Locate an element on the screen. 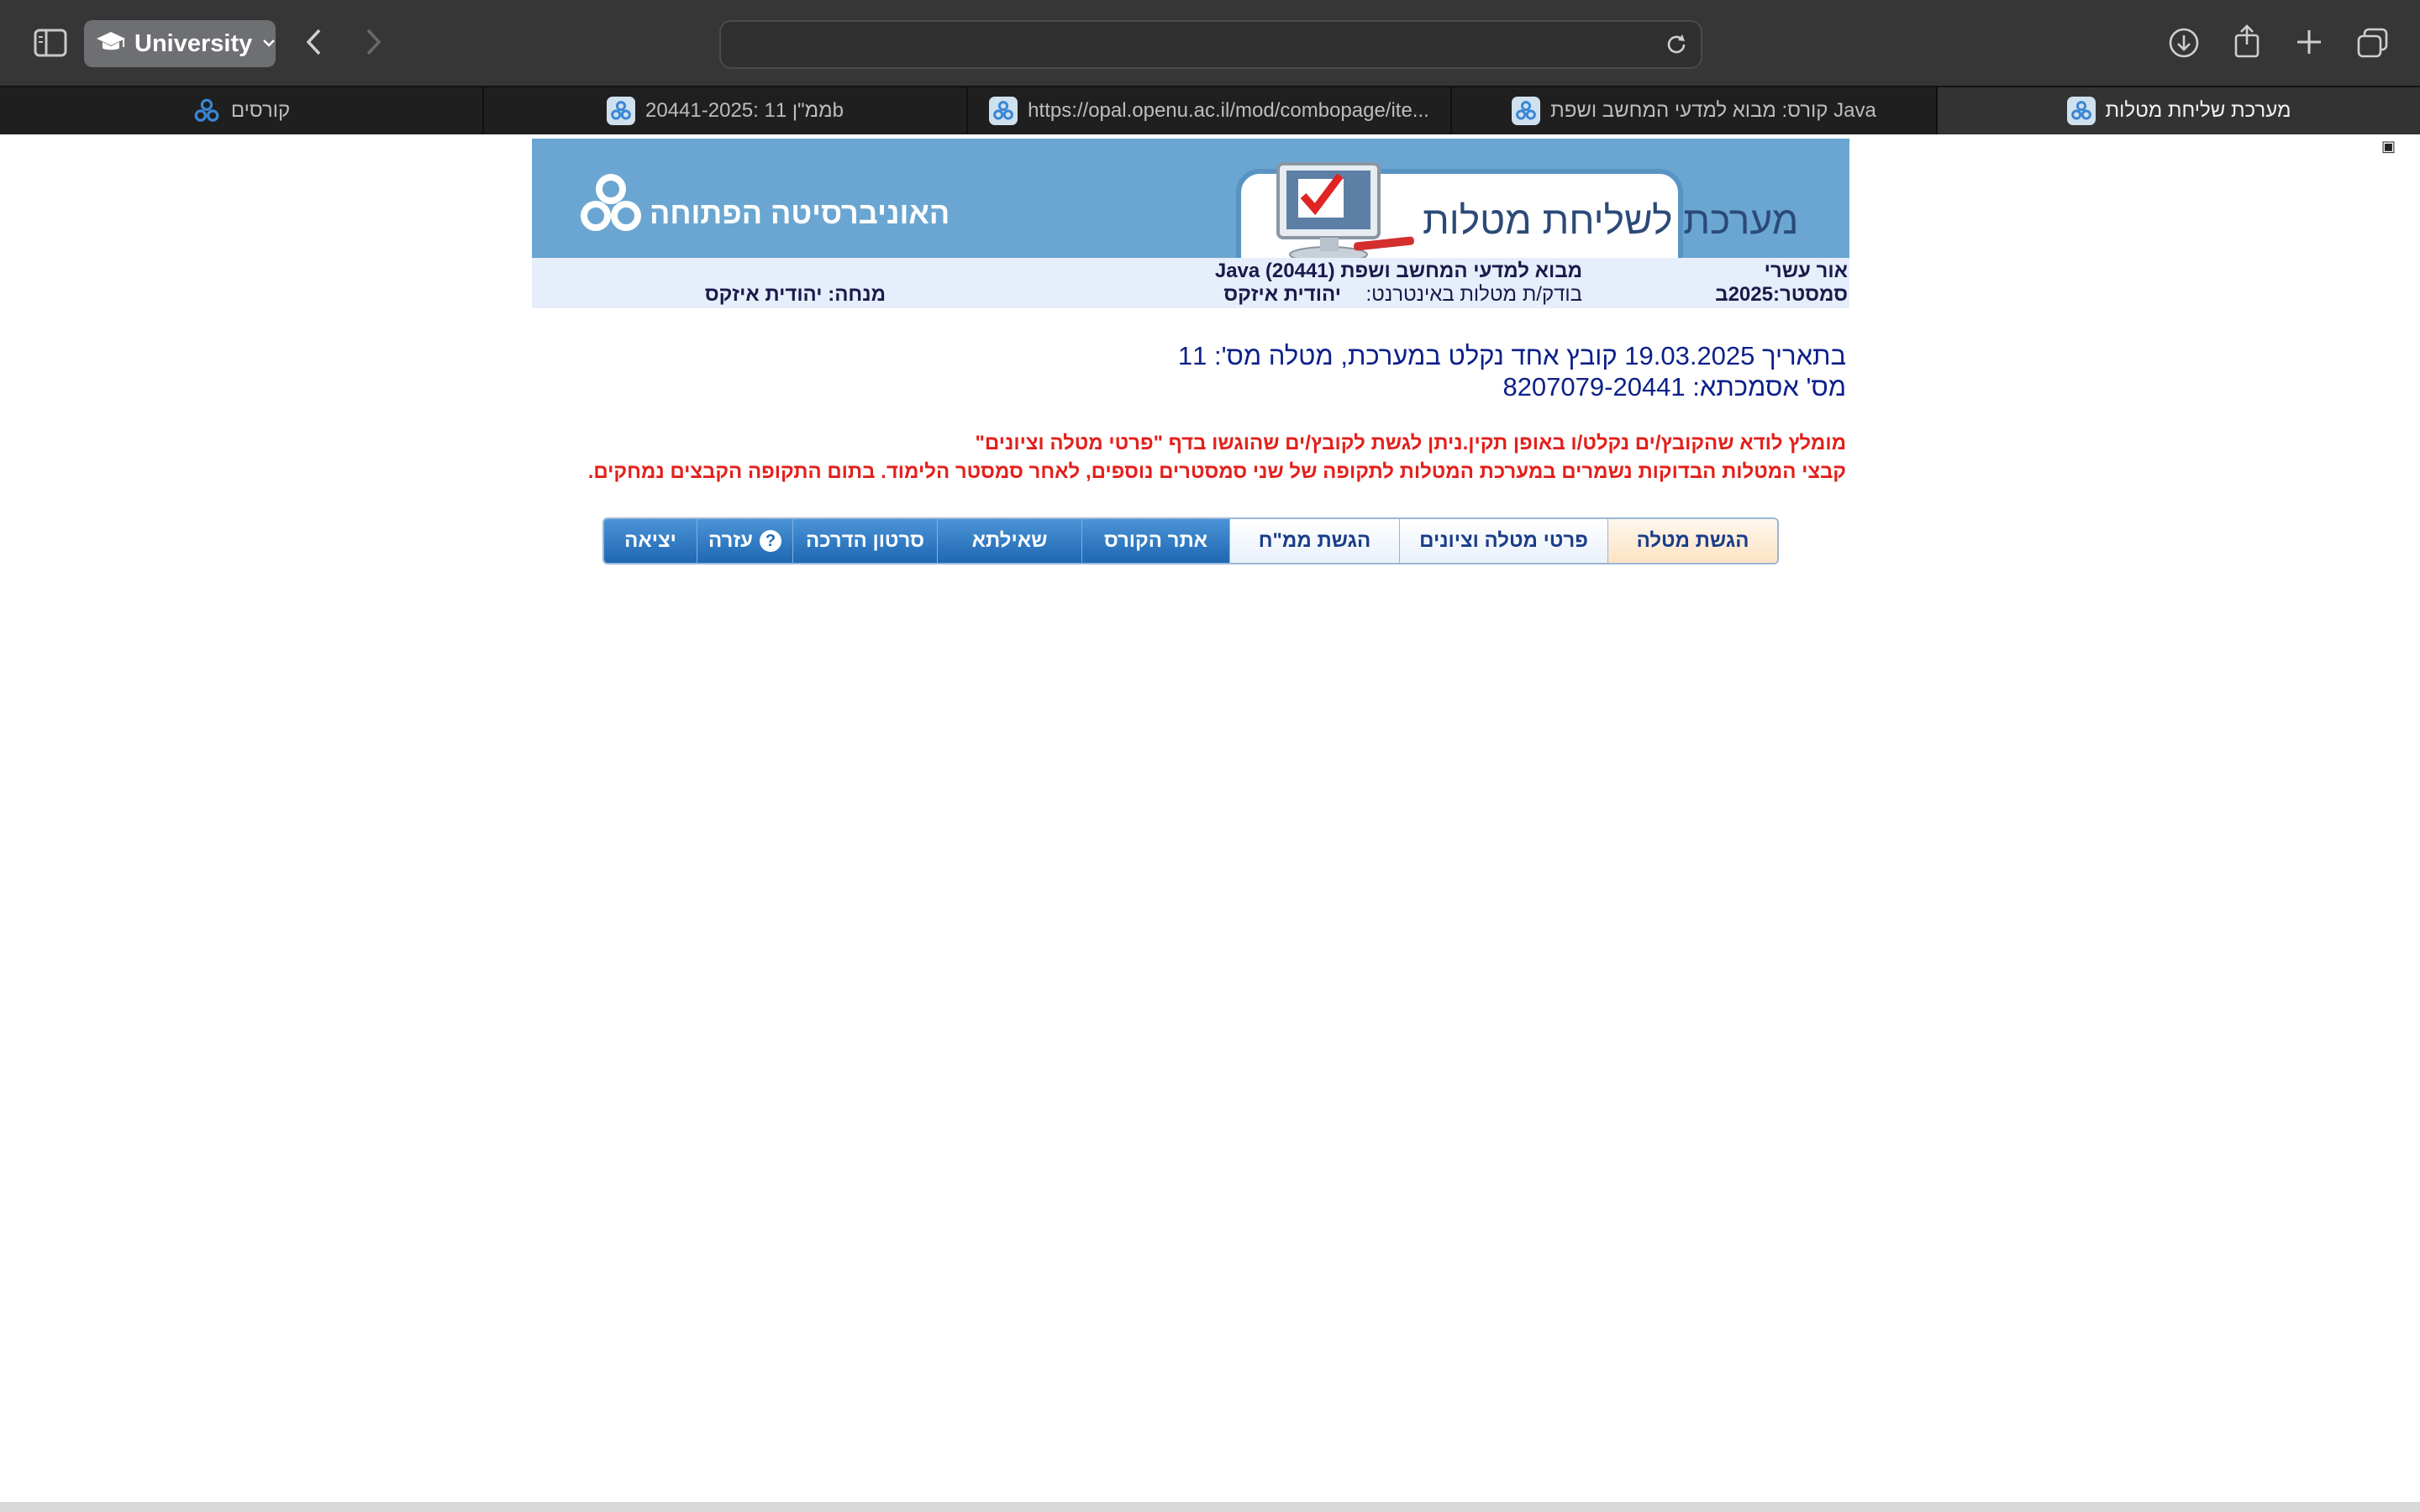 Image resolution: width=2420 pixels, height=1512 pixels. help-question-icon: ? is located at coordinates (770, 541).